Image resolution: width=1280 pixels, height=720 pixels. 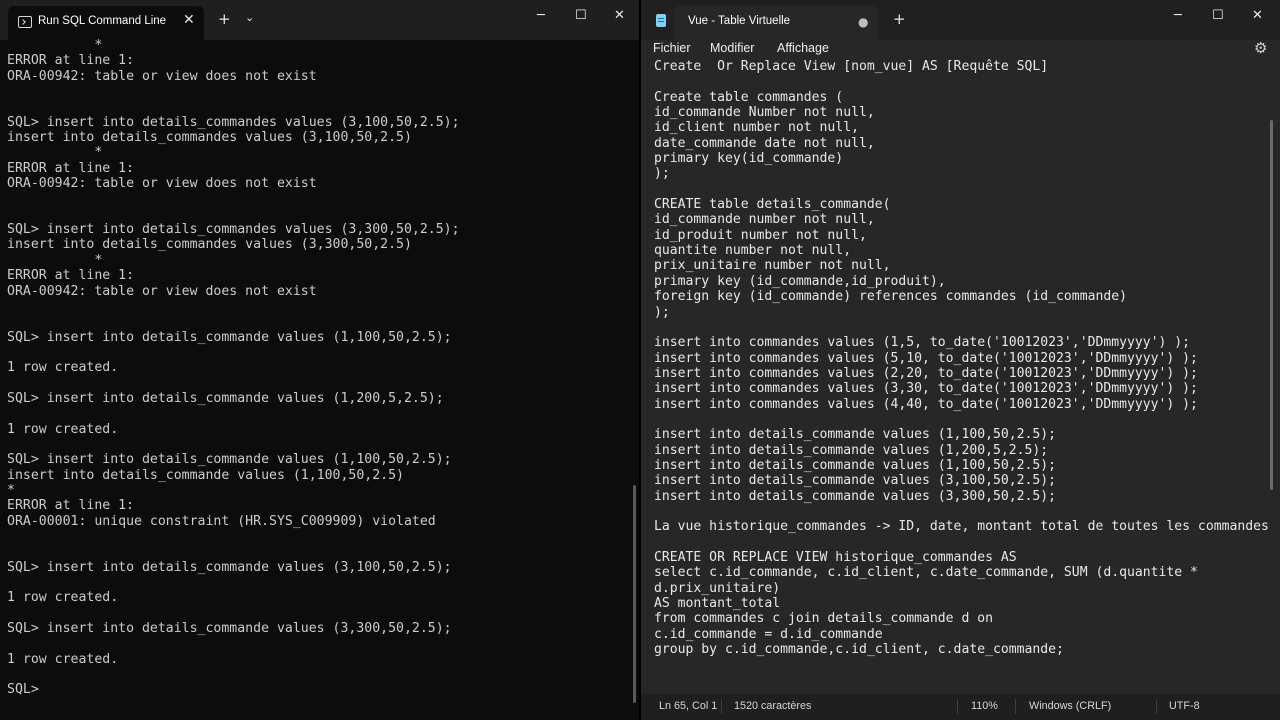 I want to click on notepad-tab-title: Vue - Table Virtuelle, so click(x=739, y=21).